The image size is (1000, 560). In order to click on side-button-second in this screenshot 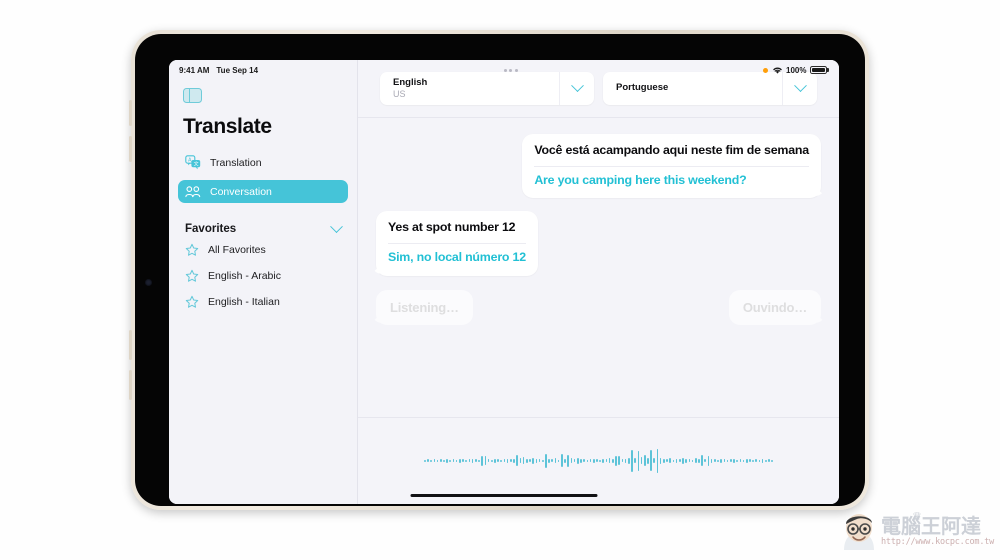, I will do `click(130, 149)`.